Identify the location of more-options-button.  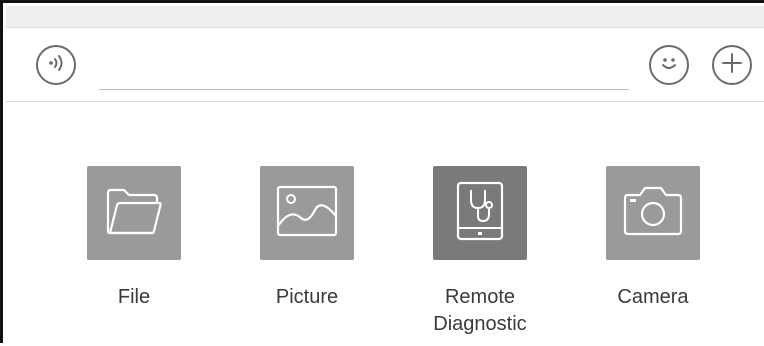
(732, 65).